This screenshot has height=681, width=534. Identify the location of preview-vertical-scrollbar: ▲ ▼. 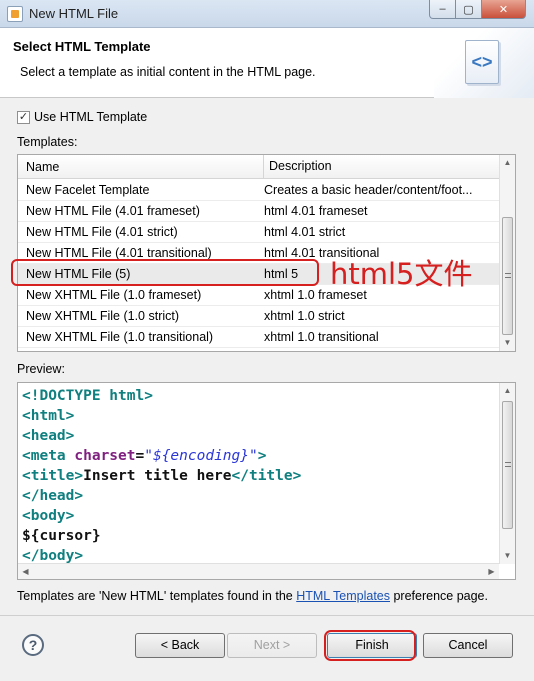
(507, 473).